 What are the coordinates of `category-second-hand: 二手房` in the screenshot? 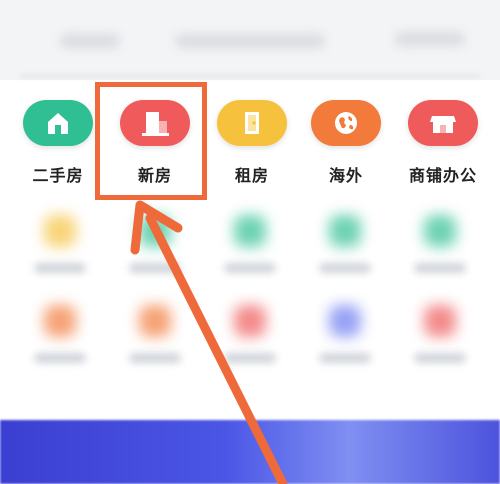 It's located at (58, 145).